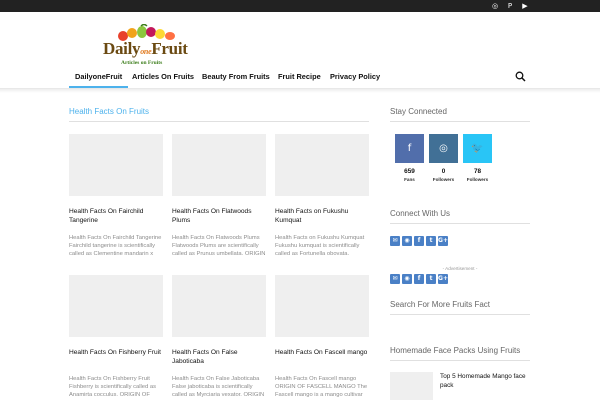 The width and height of the screenshot is (600, 400). What do you see at coordinates (109, 111) in the screenshot?
I see `block-title: Health Facts On Fruits` at bounding box center [109, 111].